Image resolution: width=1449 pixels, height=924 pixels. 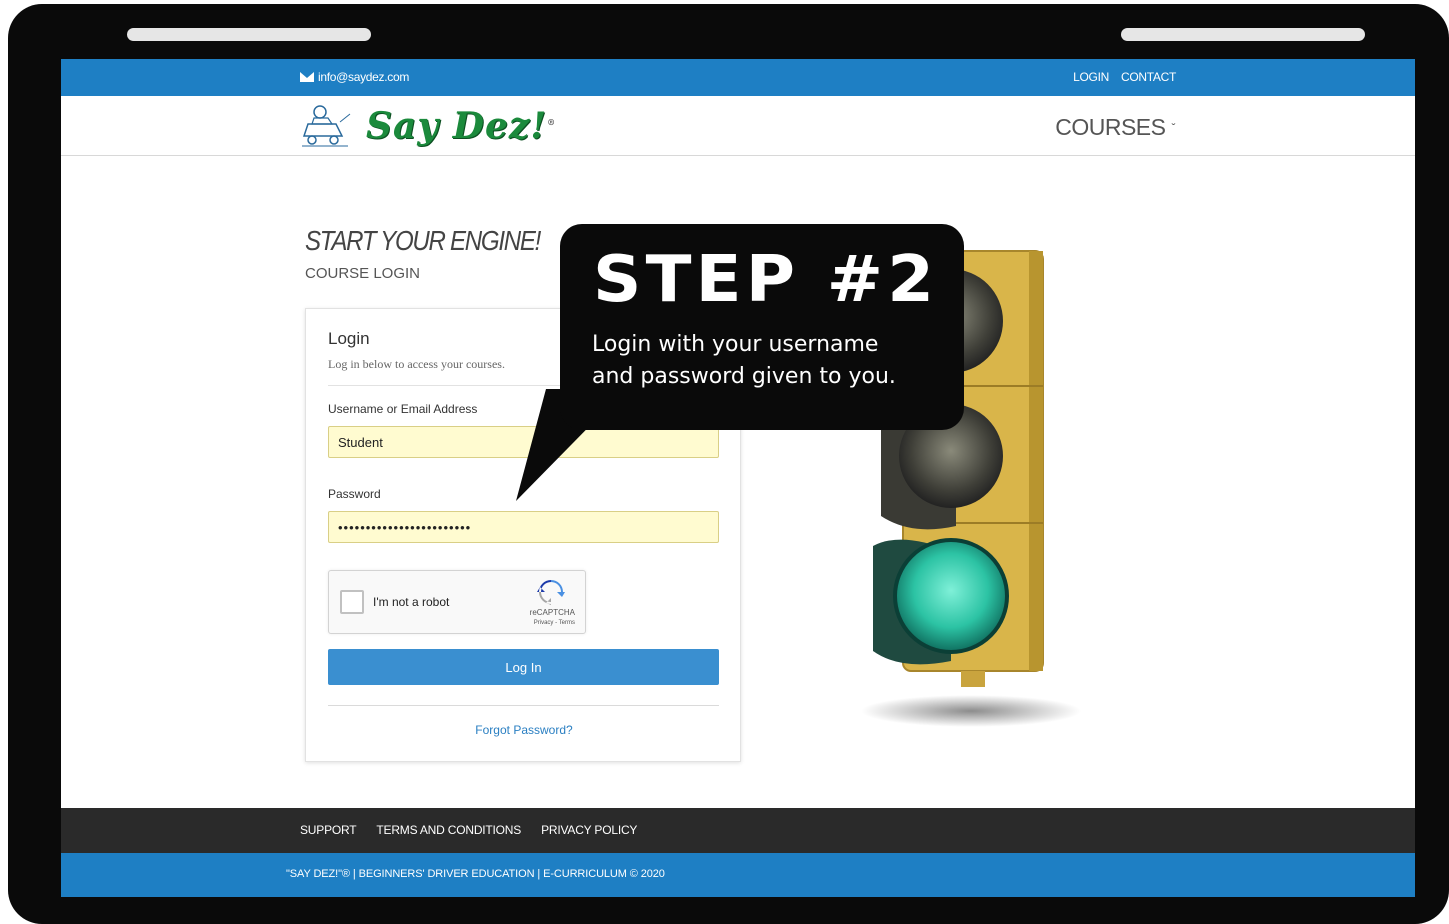 What do you see at coordinates (423, 240) in the screenshot?
I see `hero-title: START YOUR ENGINE!` at bounding box center [423, 240].